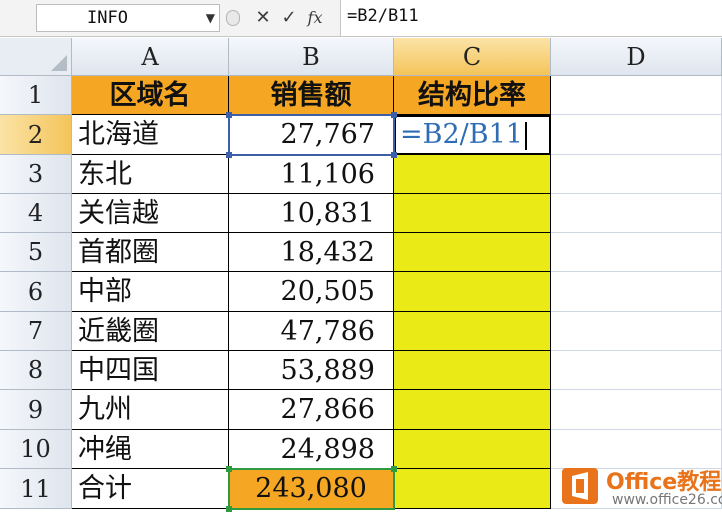 The height and width of the screenshot is (516, 722). I want to click on cell-total-label: 合计, so click(150, 489).